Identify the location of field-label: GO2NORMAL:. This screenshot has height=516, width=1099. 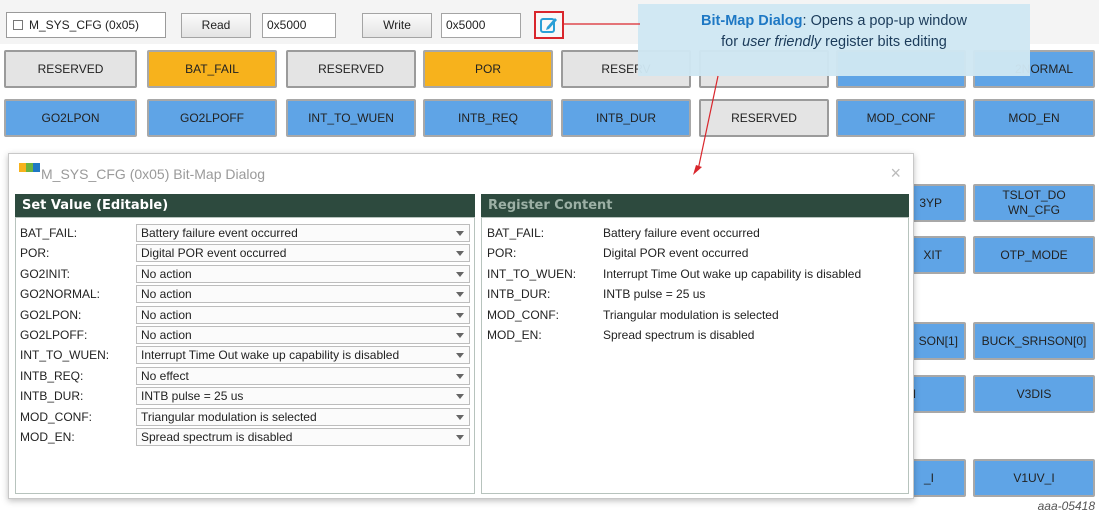
(60, 294).